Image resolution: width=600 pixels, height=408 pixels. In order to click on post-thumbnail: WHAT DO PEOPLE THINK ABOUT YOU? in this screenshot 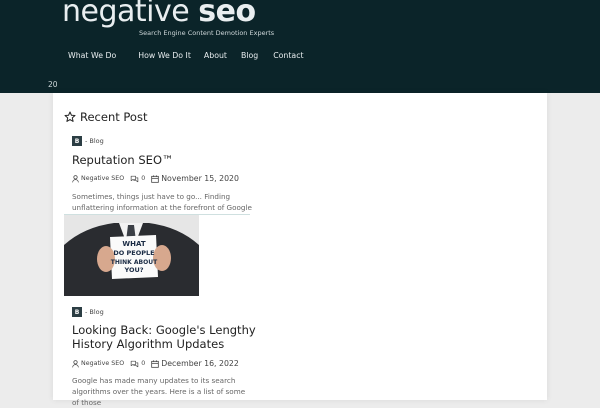, I will do `click(131, 255)`.